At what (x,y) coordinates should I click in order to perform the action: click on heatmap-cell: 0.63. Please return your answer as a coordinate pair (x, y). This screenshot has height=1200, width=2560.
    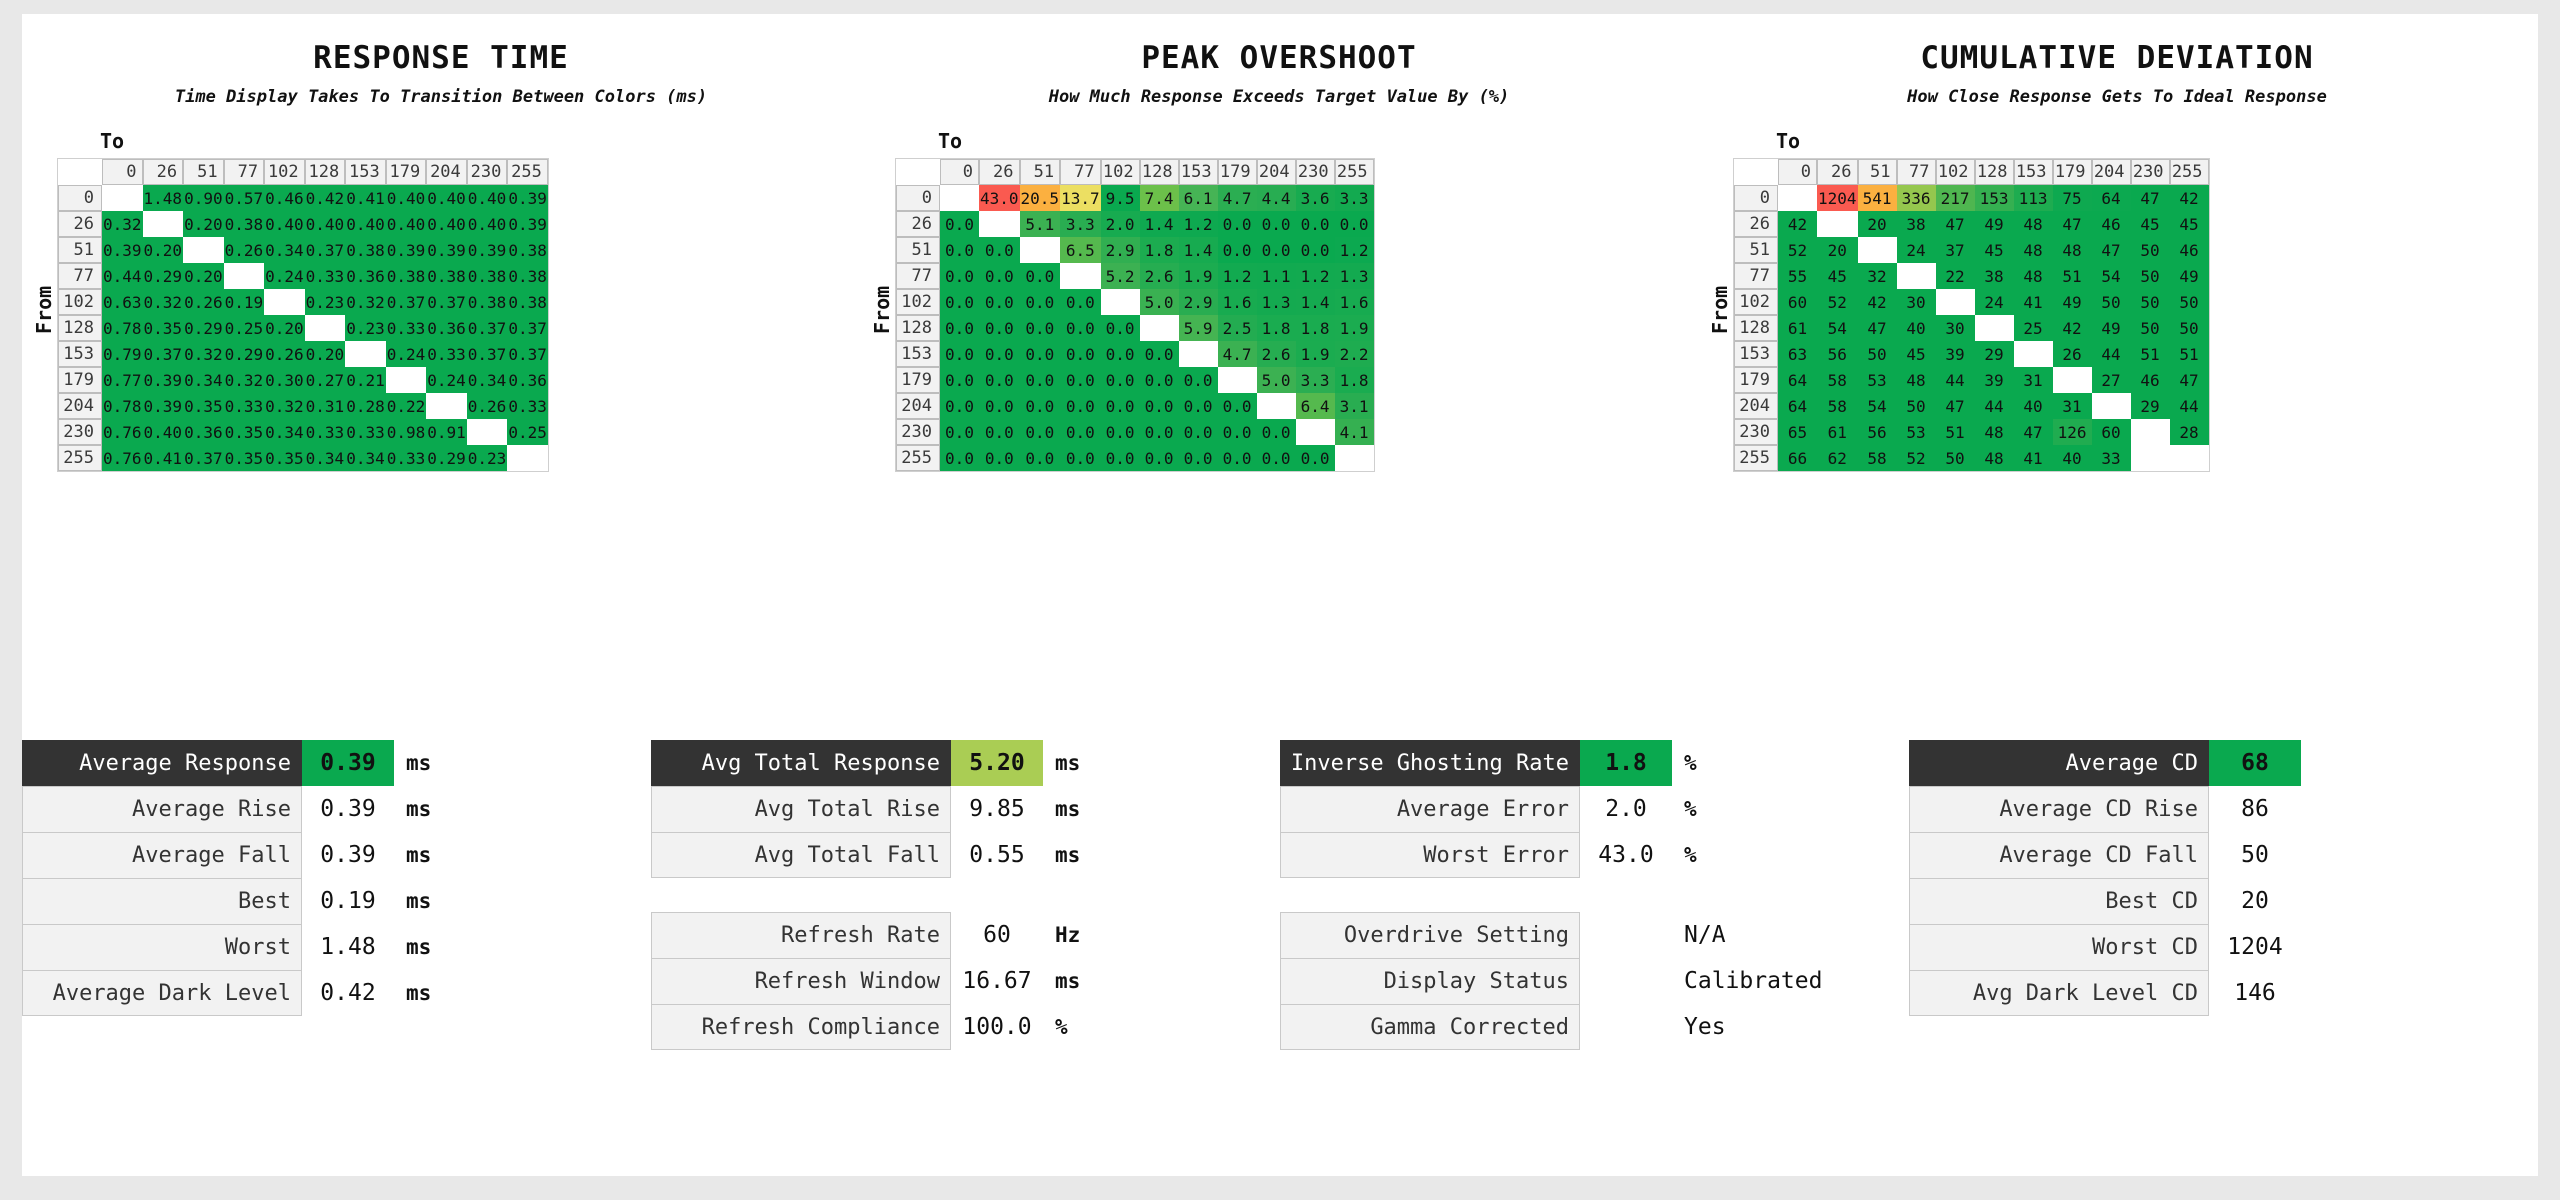
    Looking at the image, I should click on (122, 302).